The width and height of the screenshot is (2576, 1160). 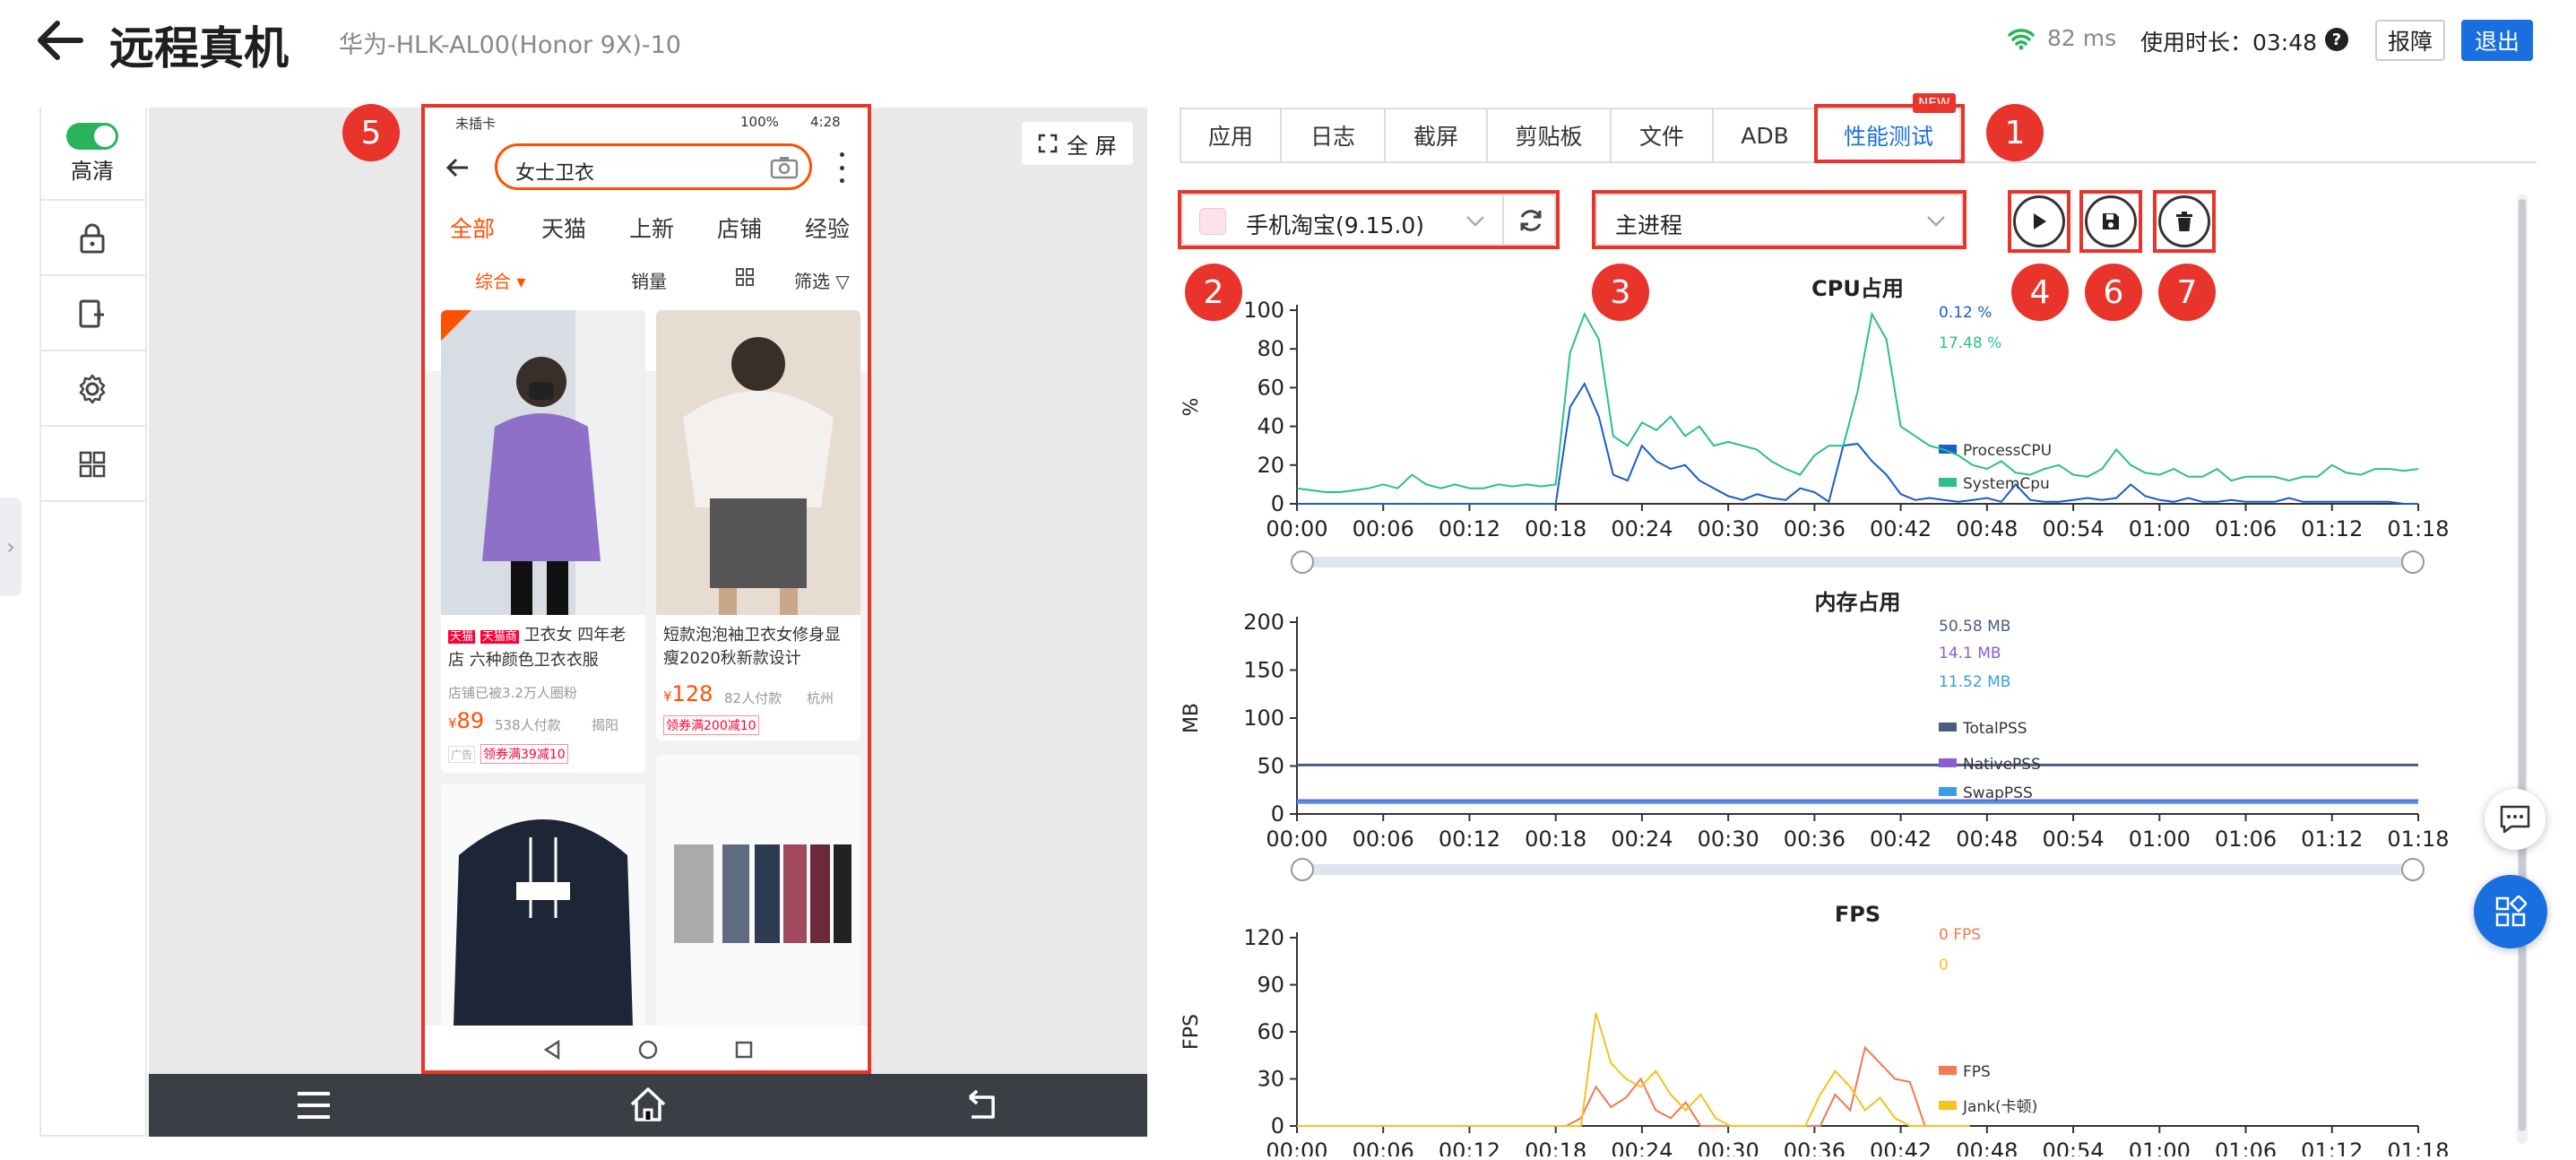 What do you see at coordinates (2007, 451) in the screenshot?
I see `legend-label: ProcessCPU` at bounding box center [2007, 451].